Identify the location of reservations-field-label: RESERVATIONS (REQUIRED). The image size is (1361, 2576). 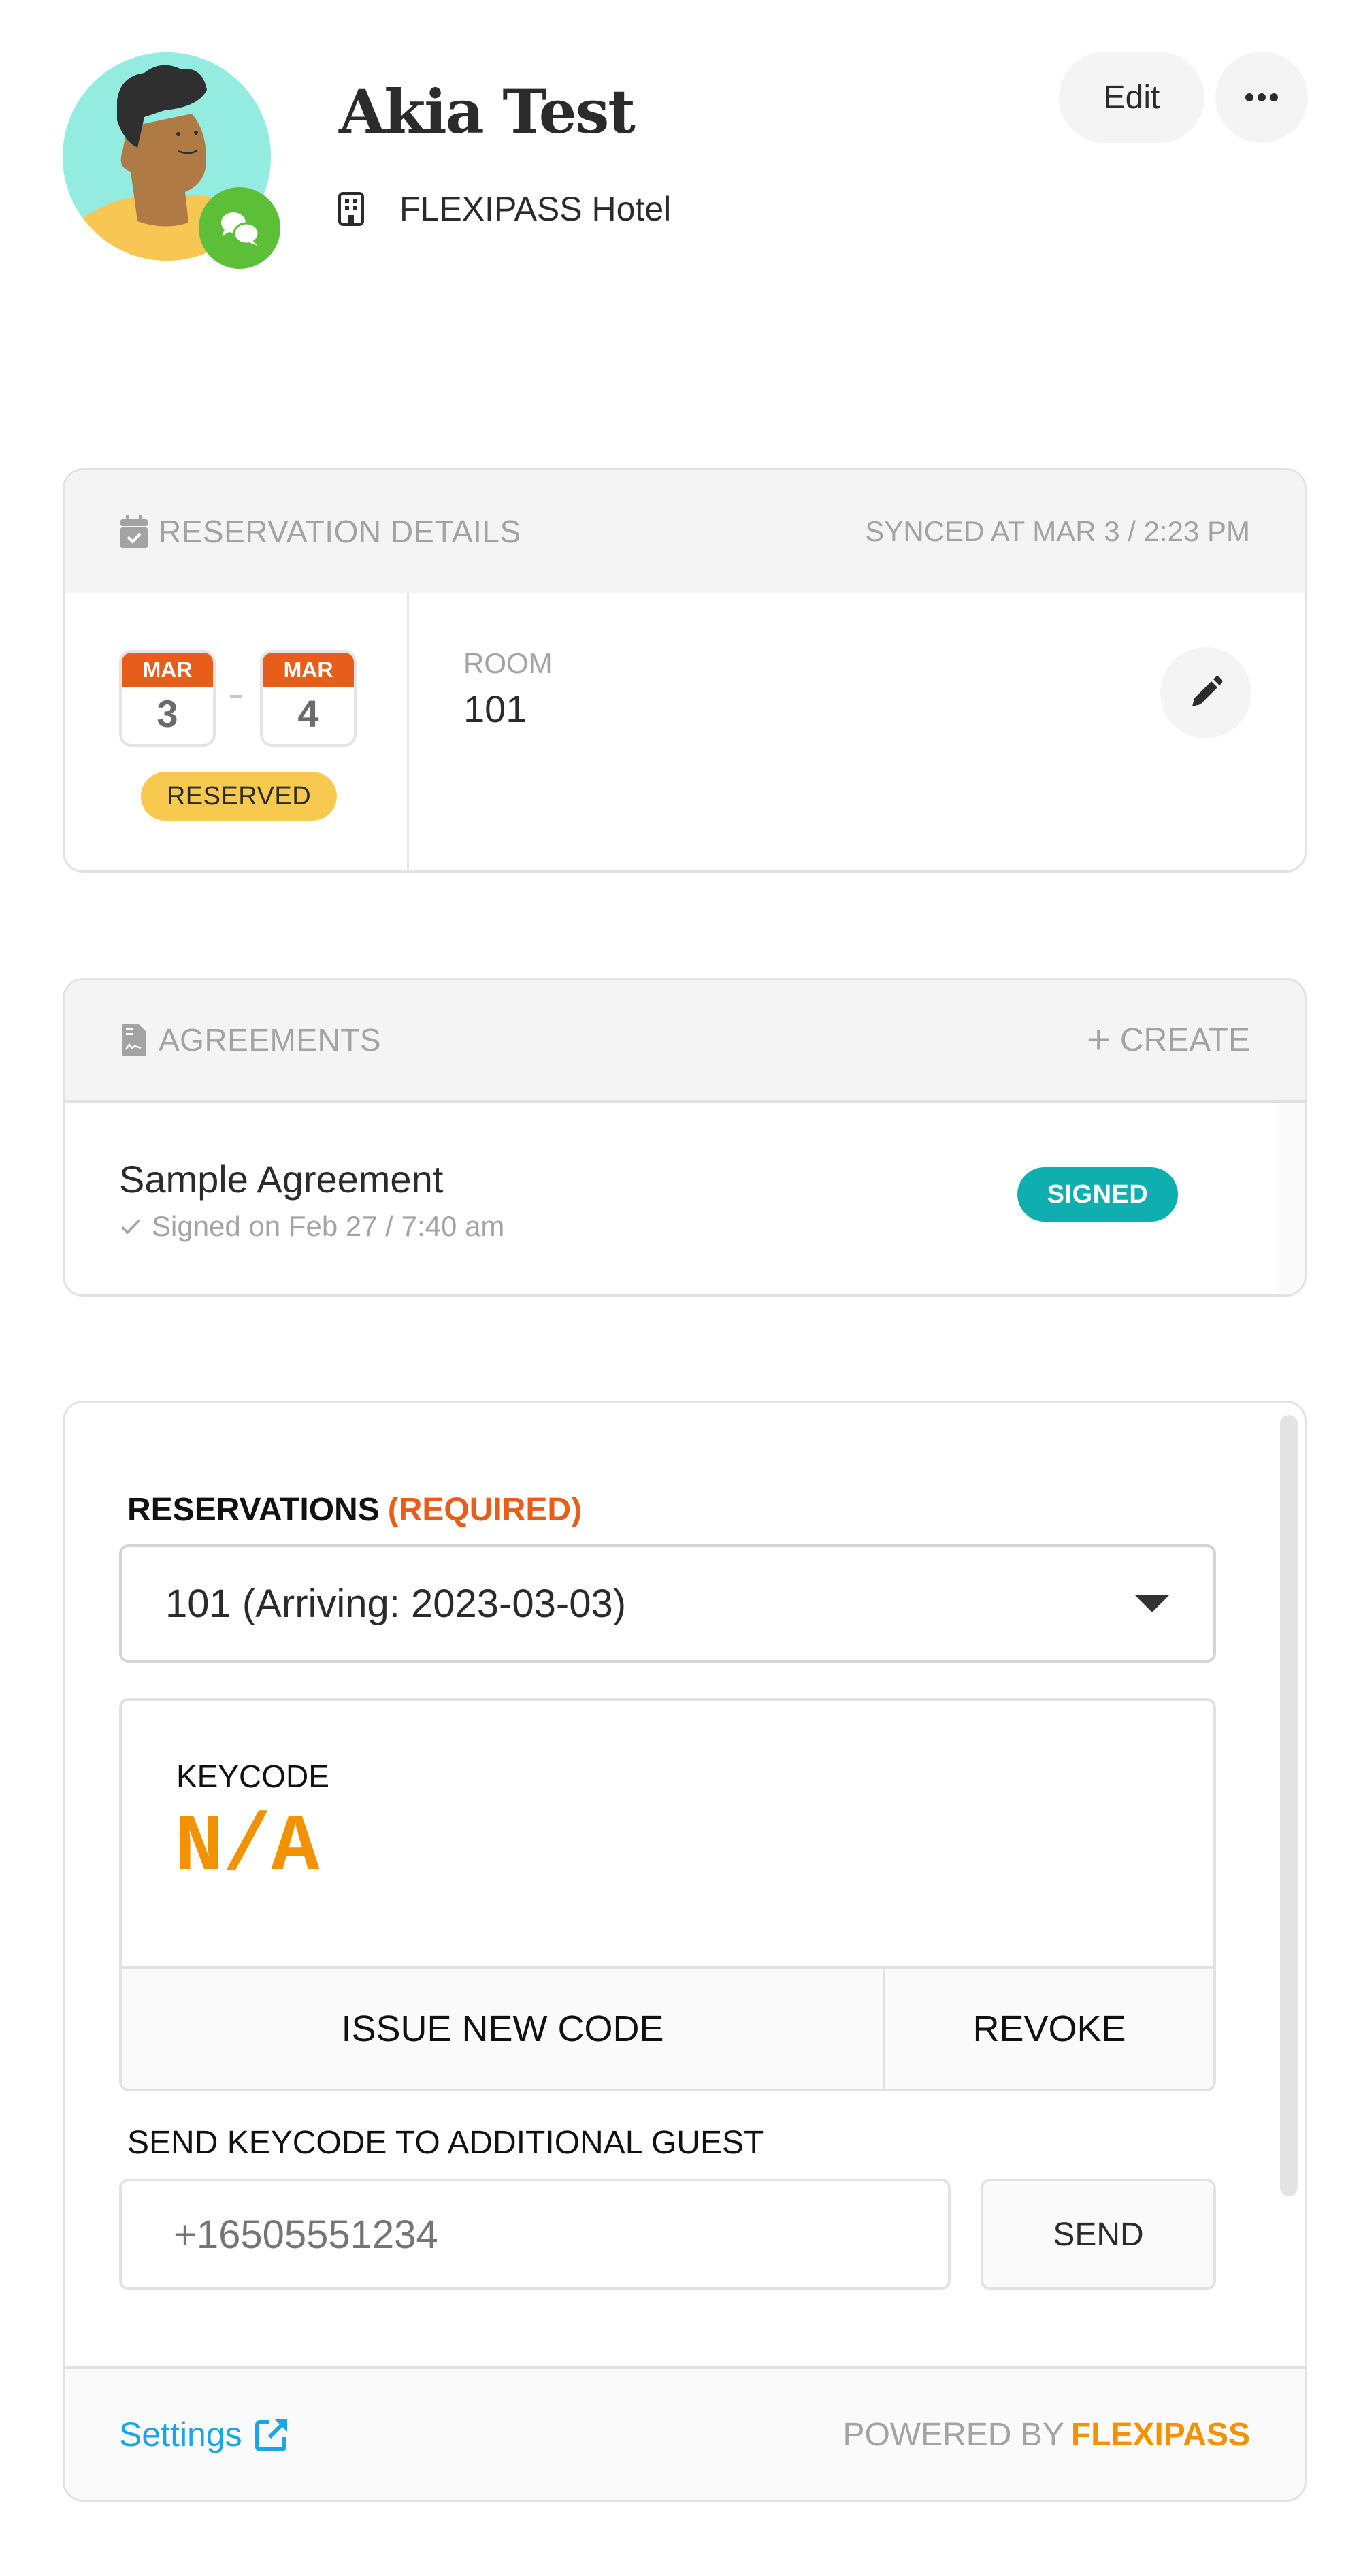
(355, 1510).